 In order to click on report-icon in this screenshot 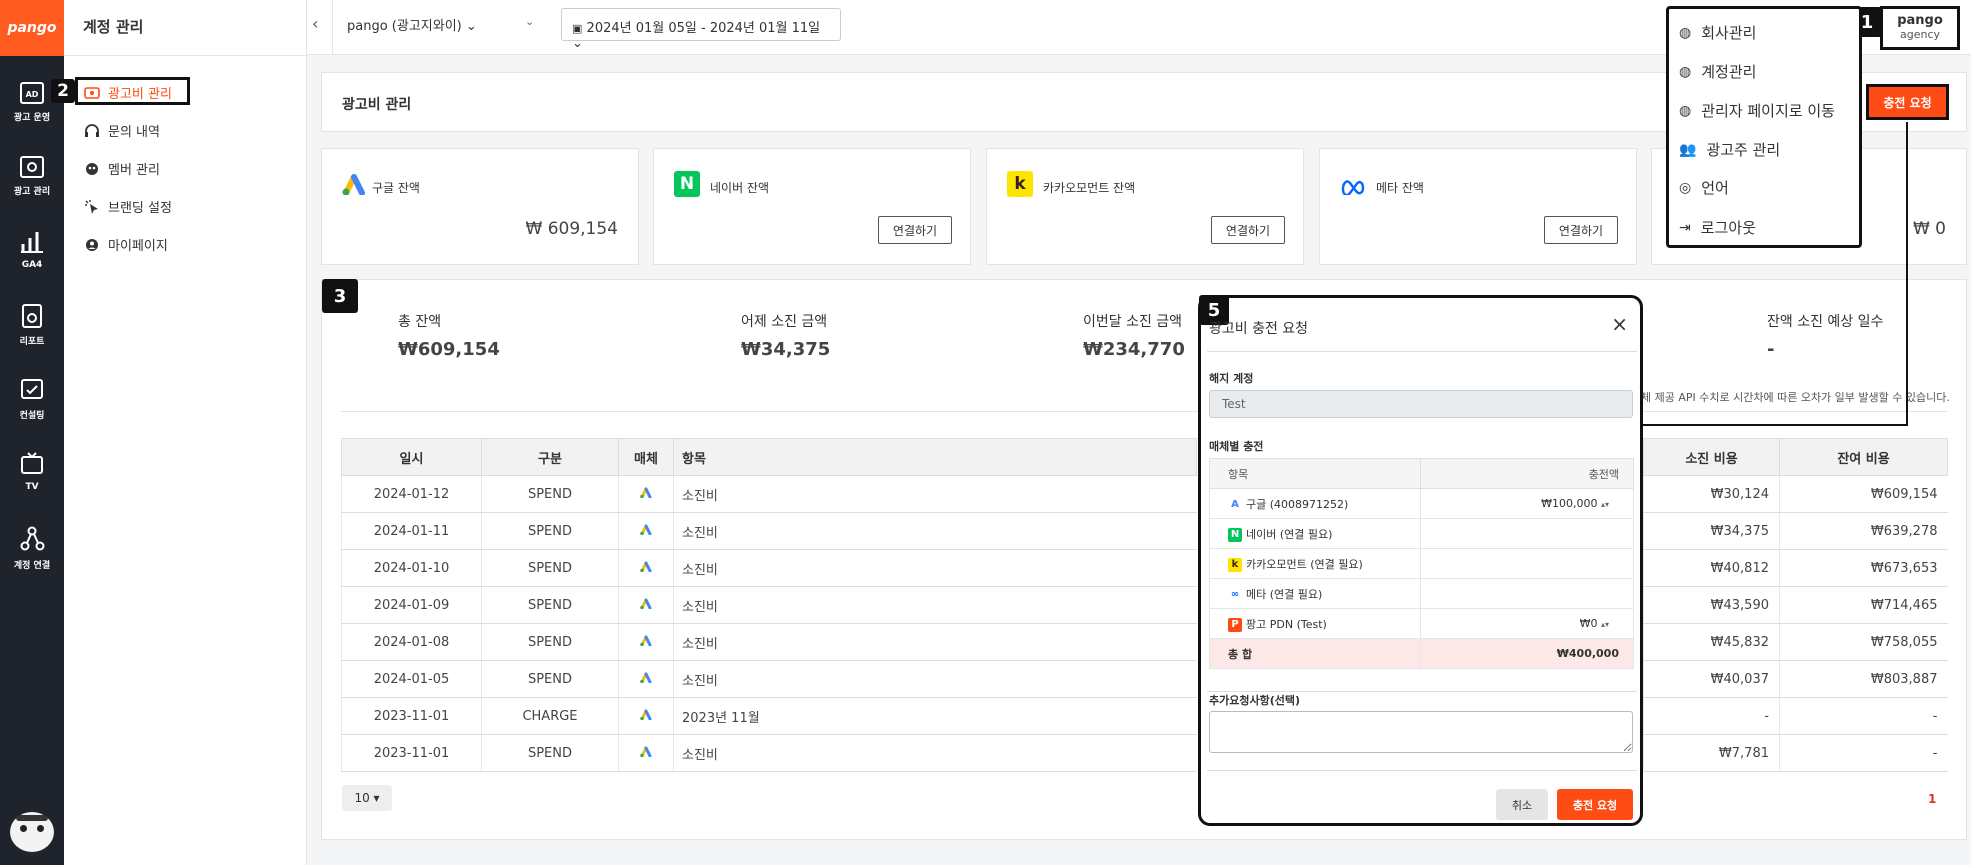, I will do `click(32, 316)`.